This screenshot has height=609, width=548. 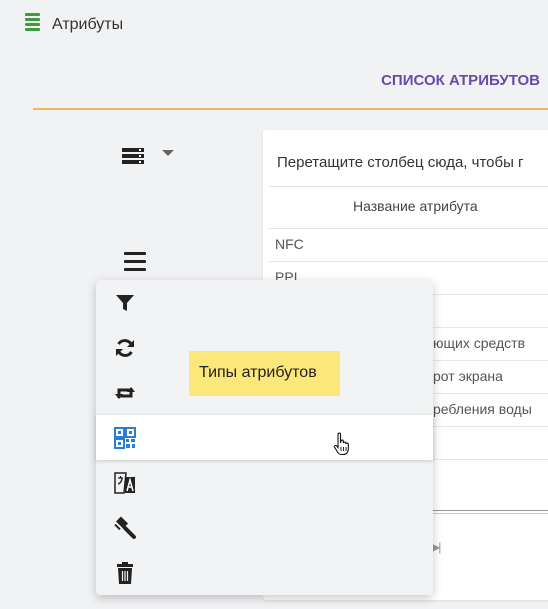 What do you see at coordinates (408, 244) in the screenshot?
I see `table-row: NFC` at bounding box center [408, 244].